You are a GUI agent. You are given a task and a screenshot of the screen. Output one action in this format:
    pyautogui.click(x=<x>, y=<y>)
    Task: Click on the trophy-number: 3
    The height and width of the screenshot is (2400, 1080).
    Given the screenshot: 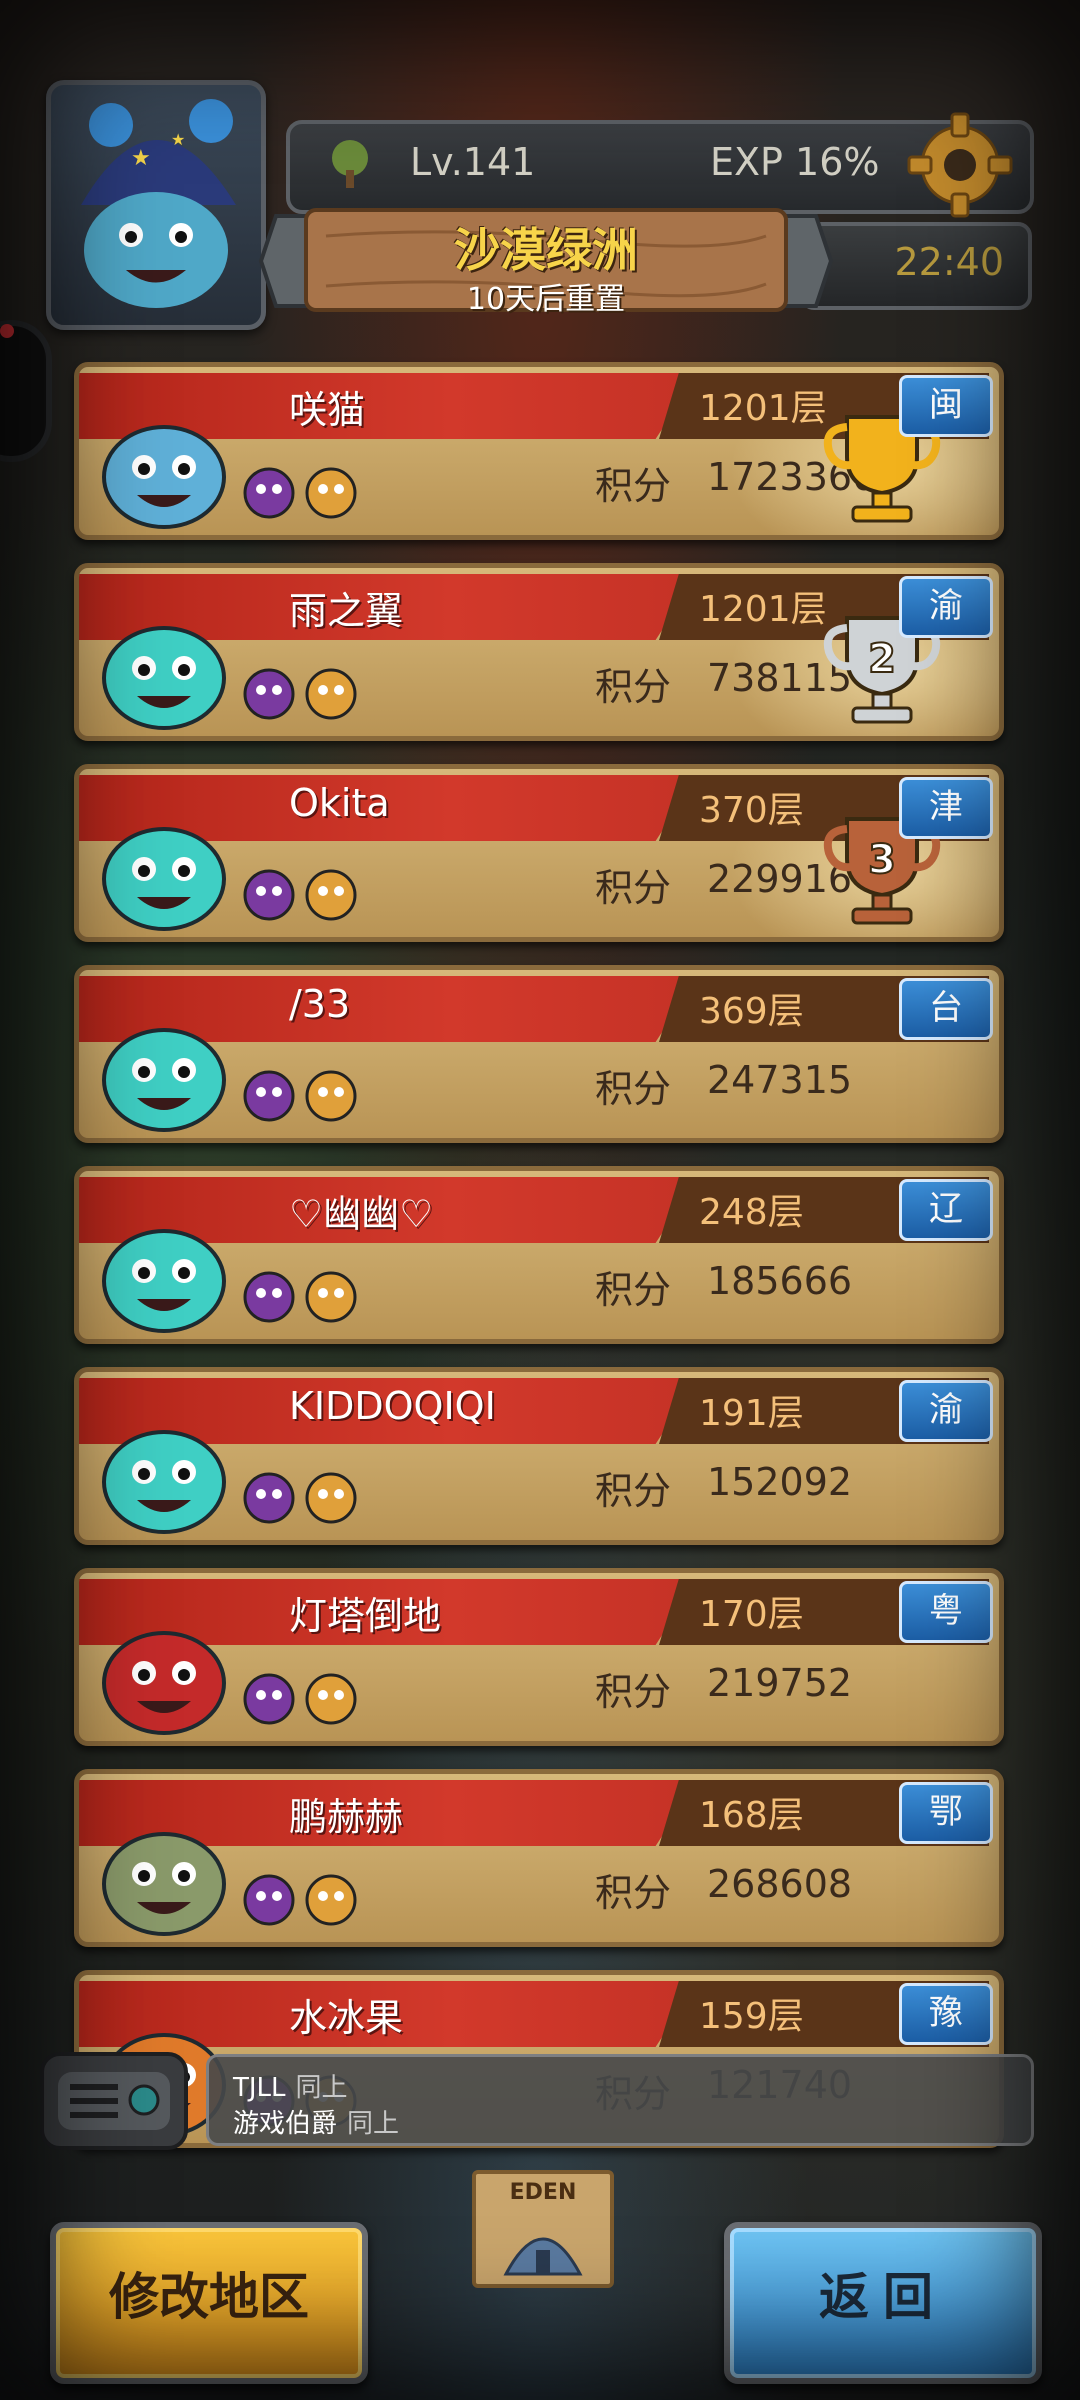 What is the action you would take?
    pyautogui.click(x=882, y=860)
    